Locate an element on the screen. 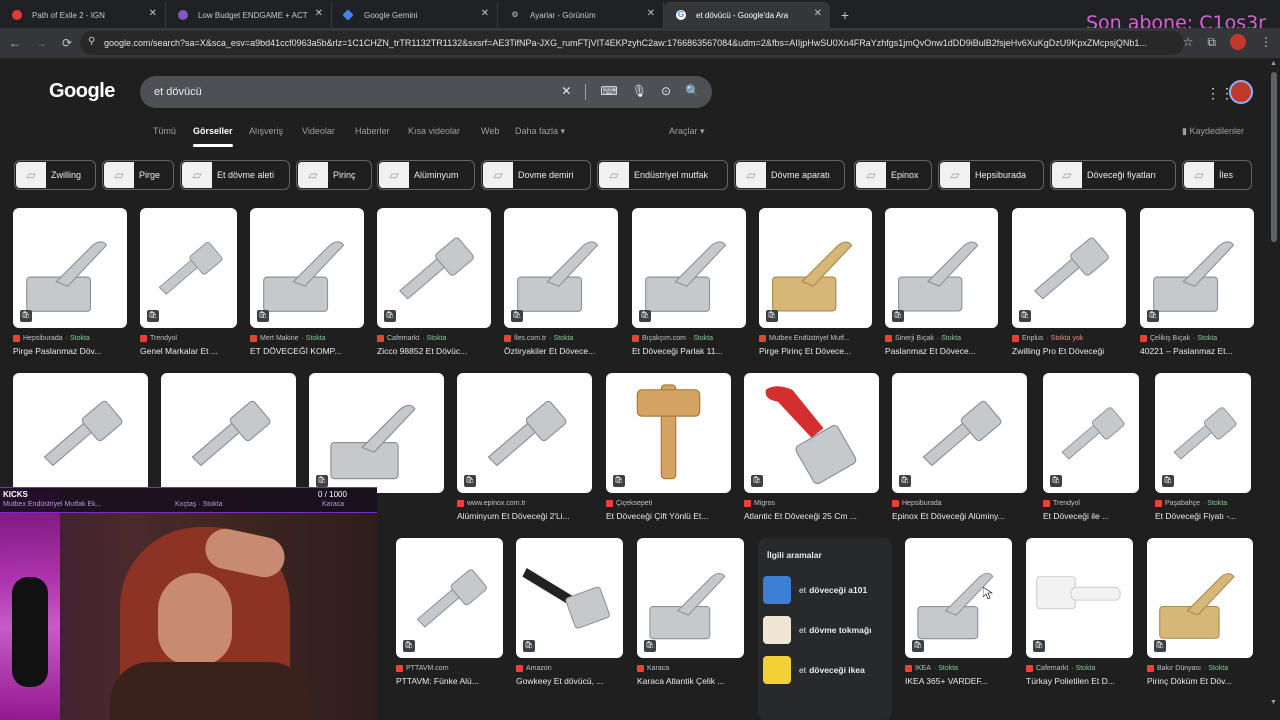 This screenshot has width=1280, height=720. related-item: et döveceği ikea is located at coordinates (825, 670).